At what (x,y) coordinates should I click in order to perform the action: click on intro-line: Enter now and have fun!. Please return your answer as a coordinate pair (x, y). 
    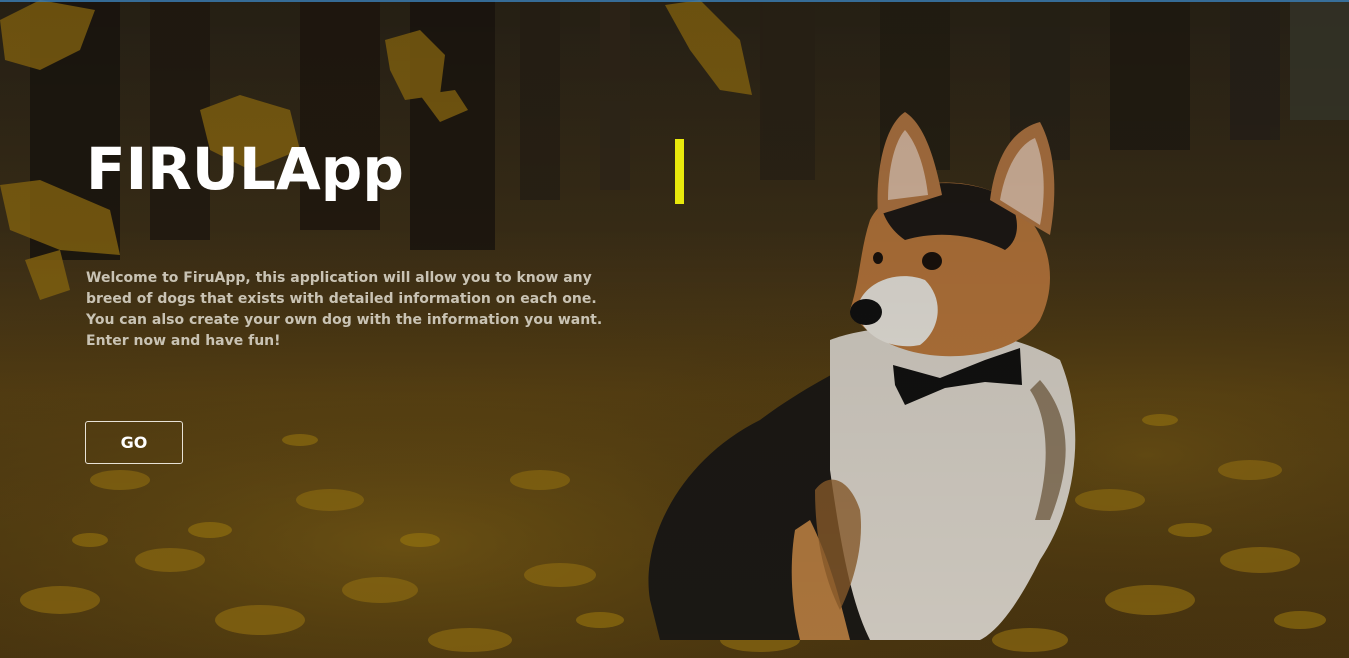
    Looking at the image, I should click on (183, 341).